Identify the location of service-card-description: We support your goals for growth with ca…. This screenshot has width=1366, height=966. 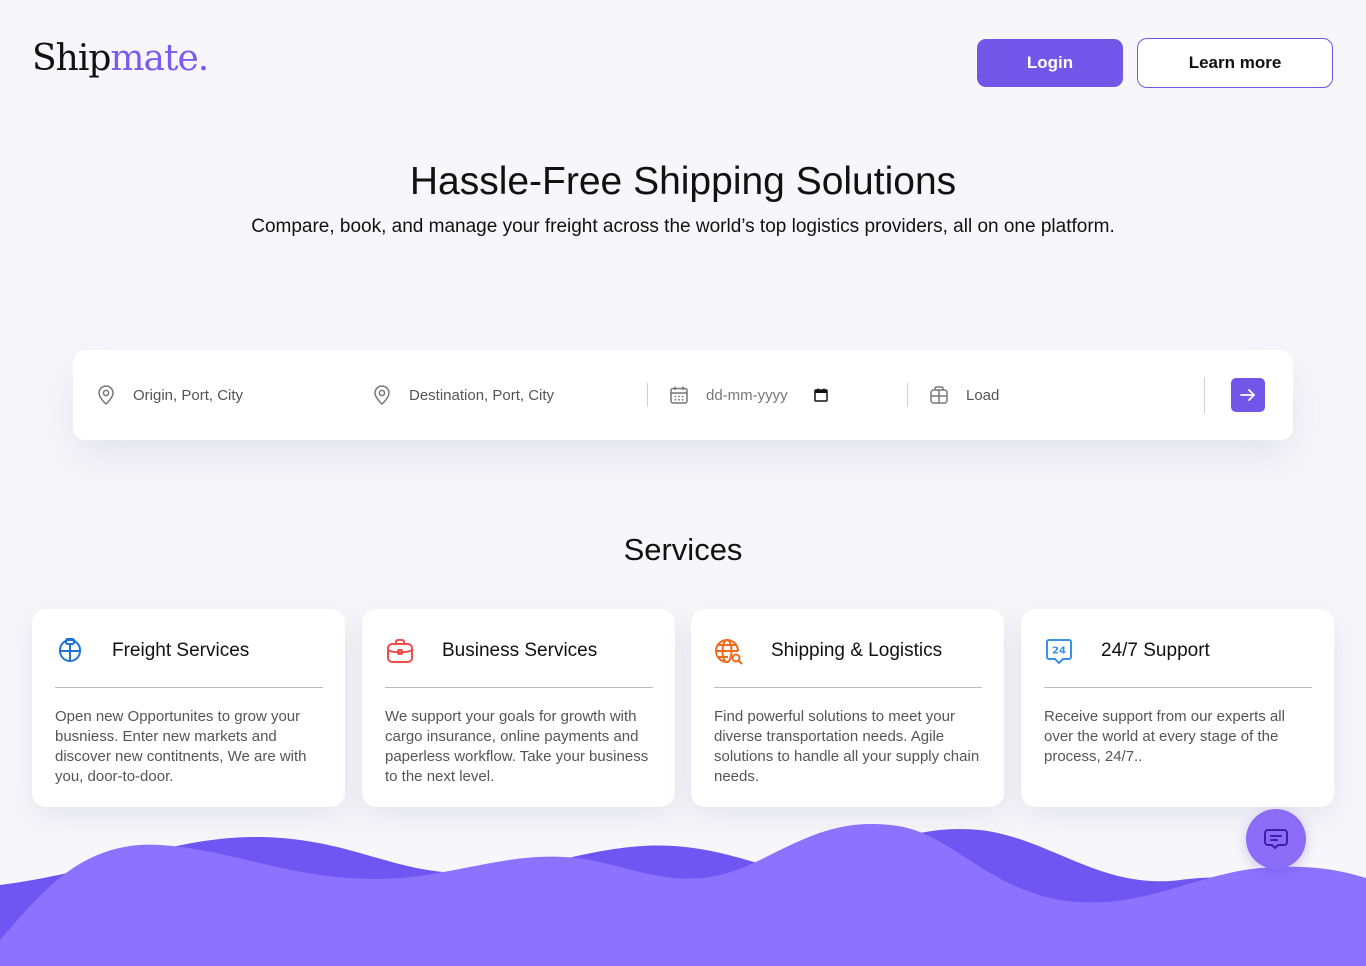
(517, 746).